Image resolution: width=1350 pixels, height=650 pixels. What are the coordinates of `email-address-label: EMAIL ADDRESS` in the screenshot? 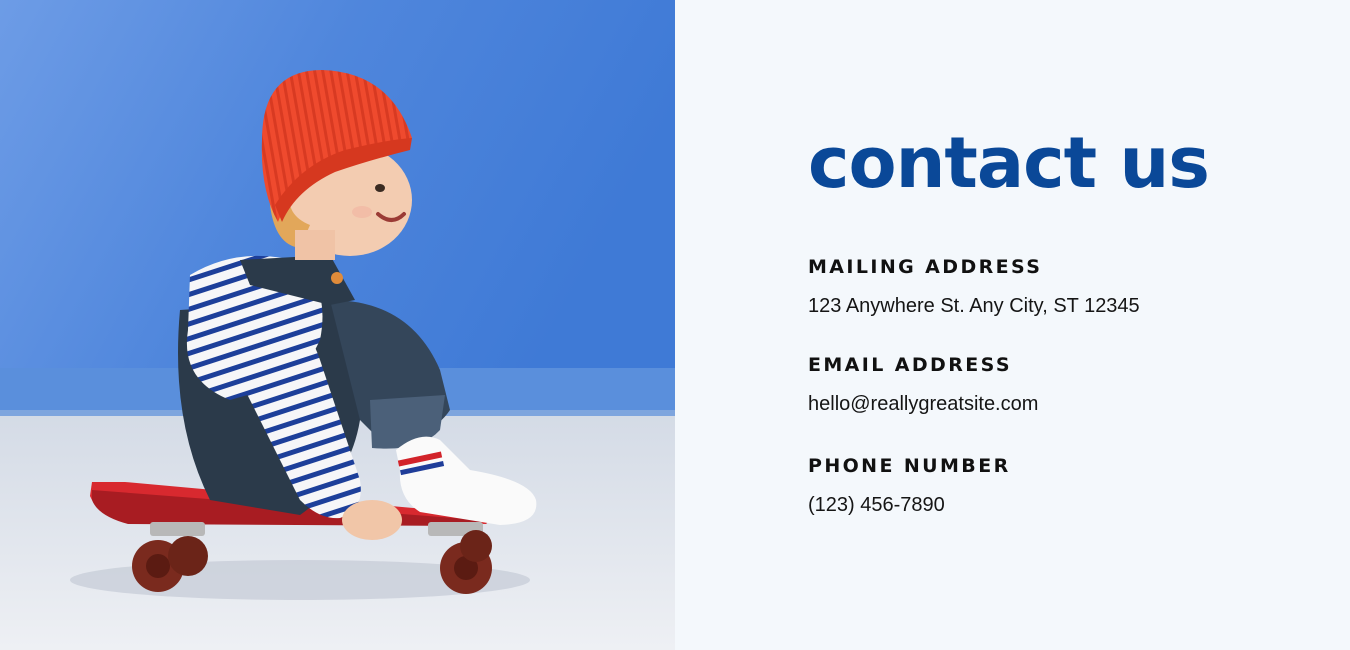 It's located at (910, 365).